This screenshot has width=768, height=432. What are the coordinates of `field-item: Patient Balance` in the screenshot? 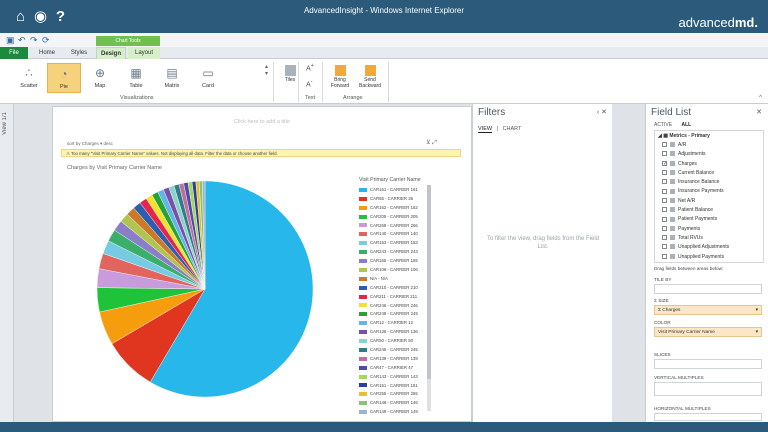 It's located at (709, 210).